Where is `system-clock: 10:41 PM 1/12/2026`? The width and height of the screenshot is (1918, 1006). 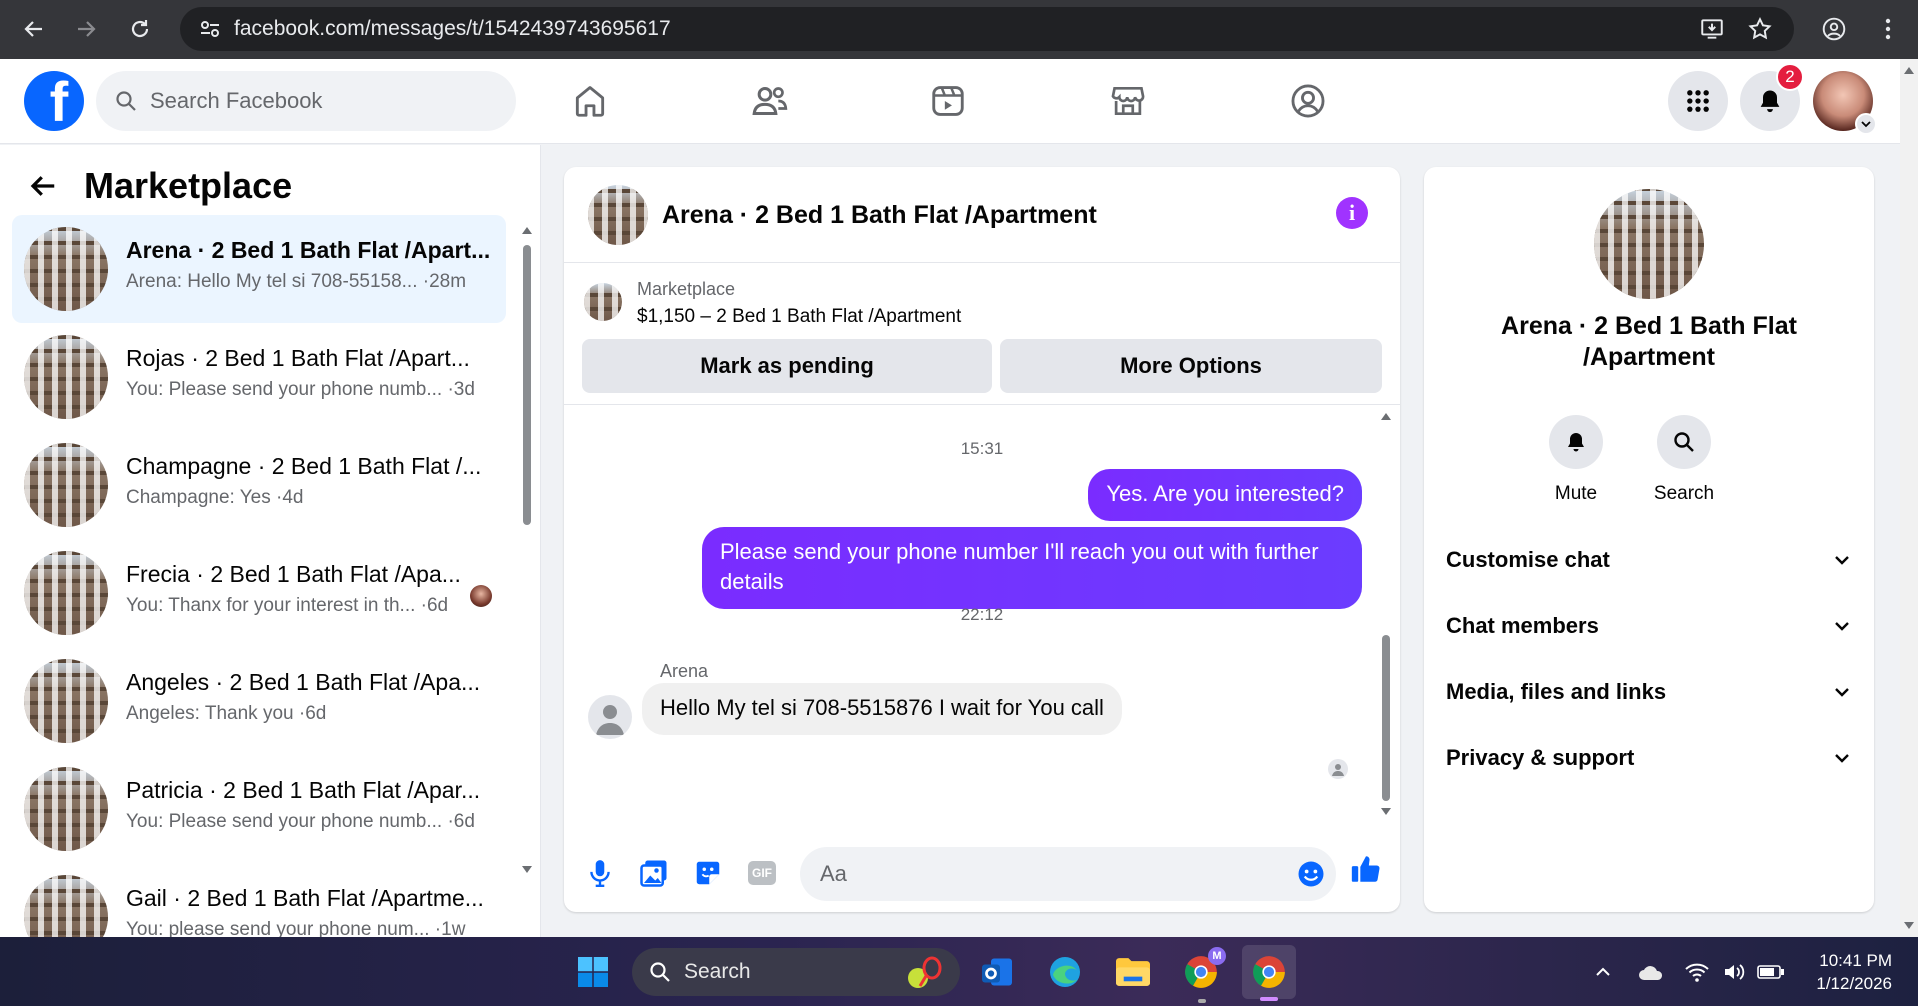
system-clock: 10:41 PM 1/12/2026 is located at coordinates (1854, 972).